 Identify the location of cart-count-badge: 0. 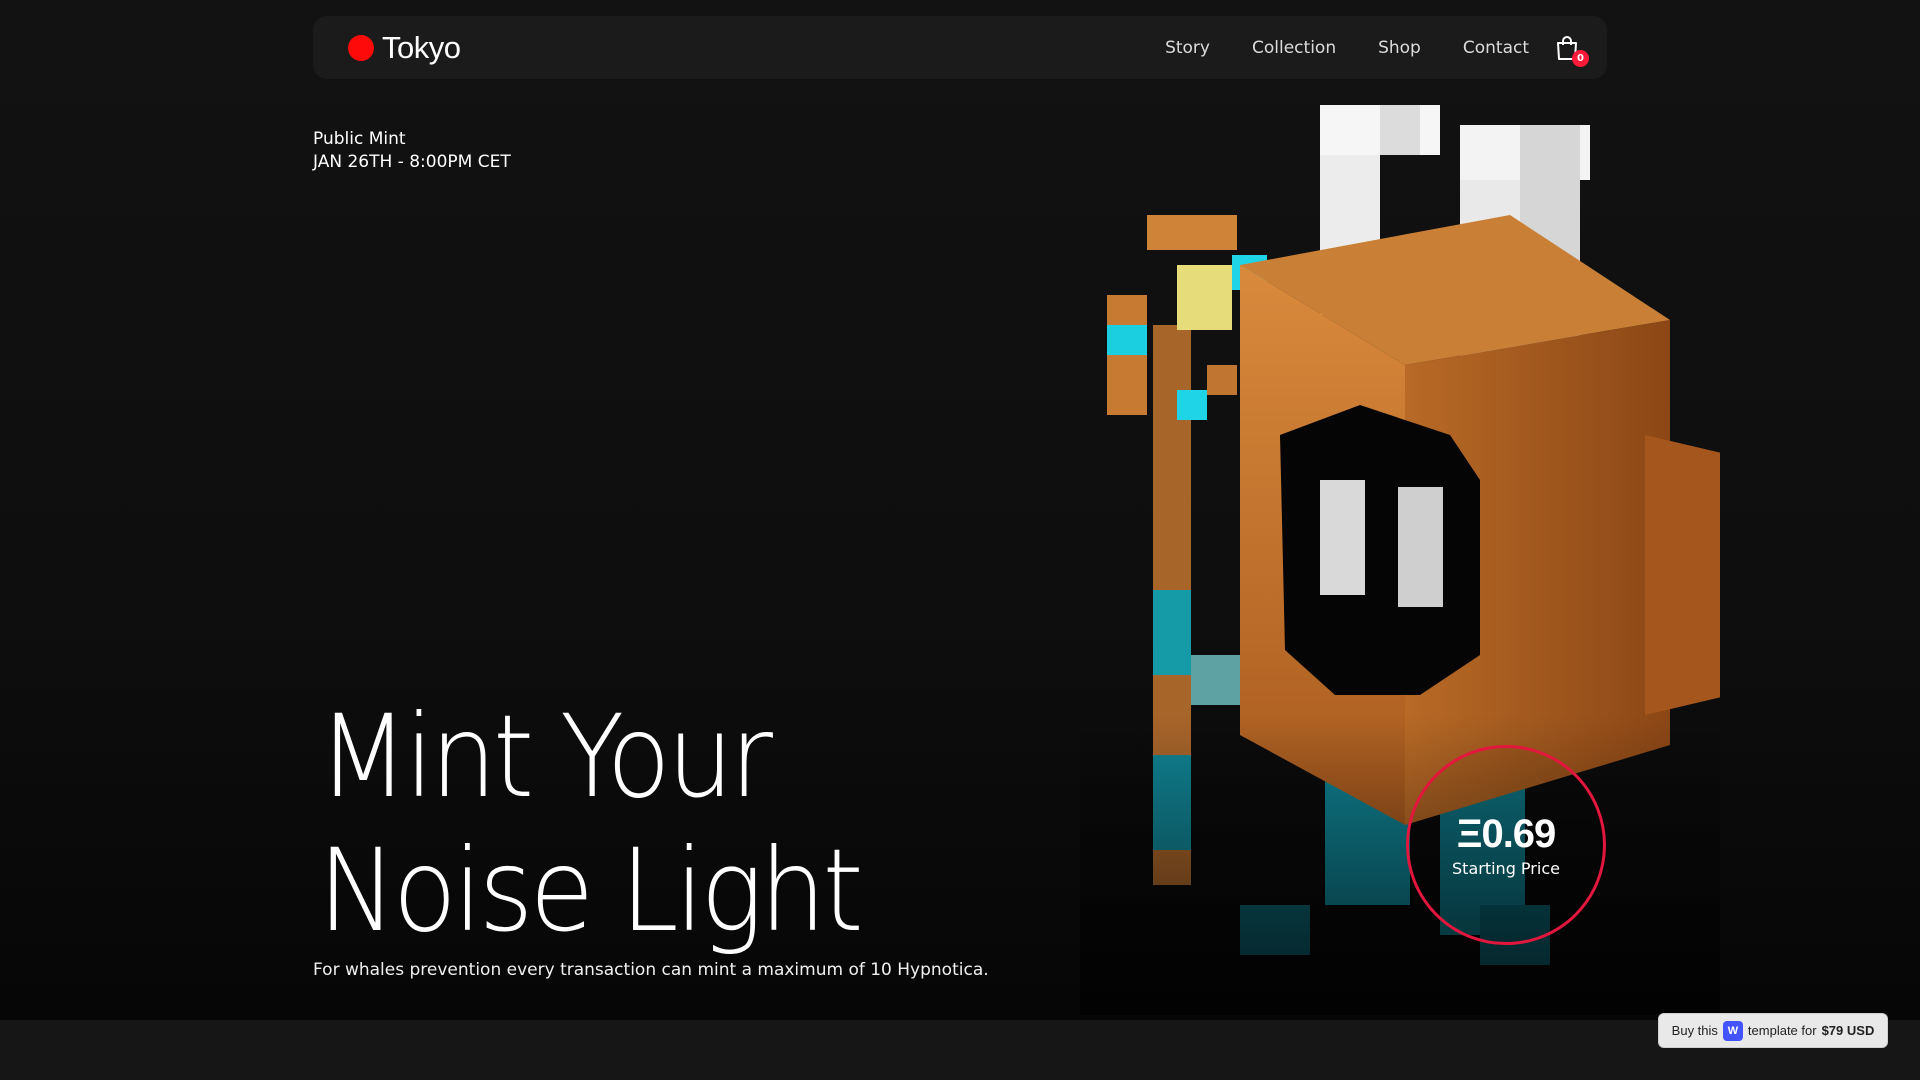
(1580, 58).